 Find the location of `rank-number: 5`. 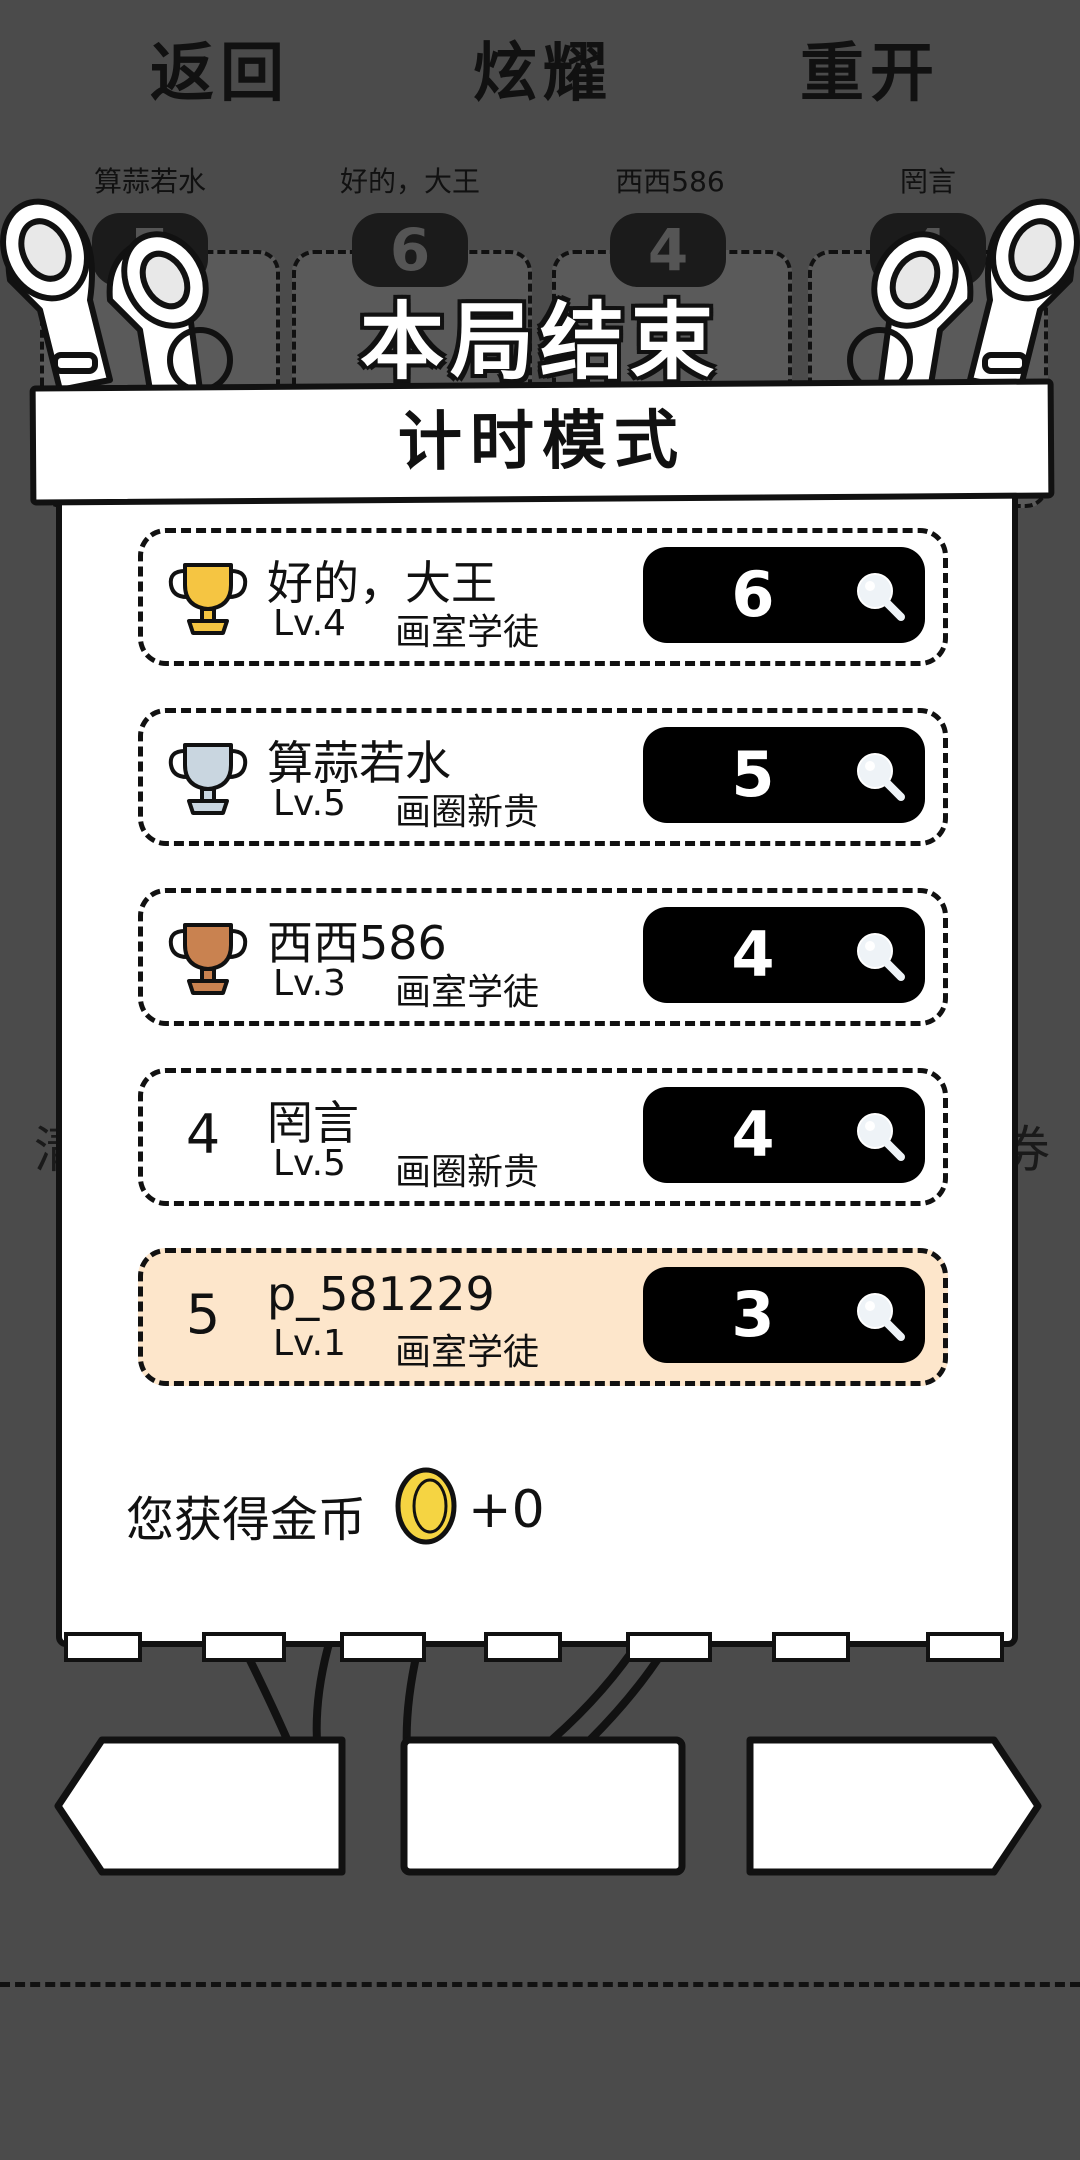

rank-number: 5 is located at coordinates (203, 1314).